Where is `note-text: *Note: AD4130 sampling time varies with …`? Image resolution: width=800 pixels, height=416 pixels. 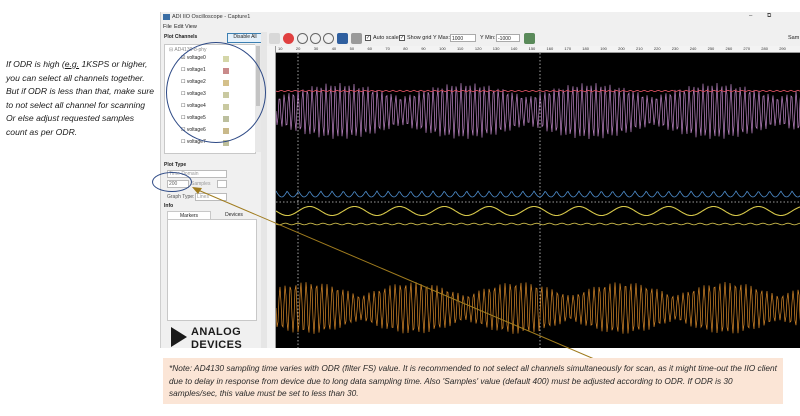
note-text: *Note: AD4130 sampling time varies with … is located at coordinates (473, 380).